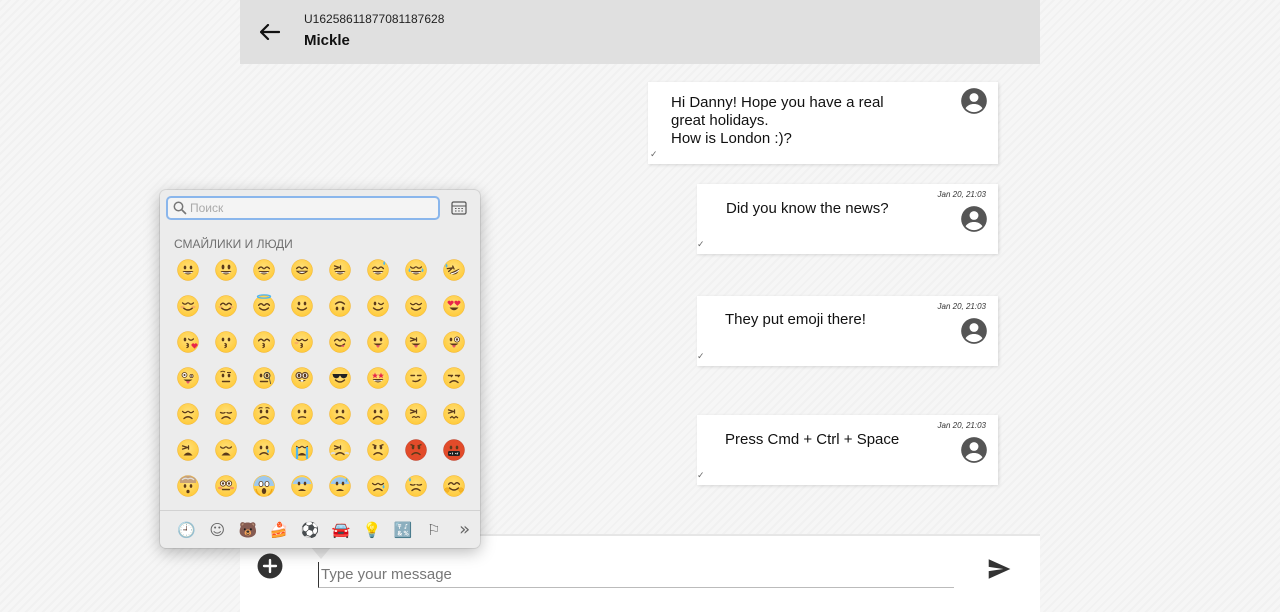 The image size is (1280, 612). What do you see at coordinates (302, 378) in the screenshot?
I see `emoji-nerd-face` at bounding box center [302, 378].